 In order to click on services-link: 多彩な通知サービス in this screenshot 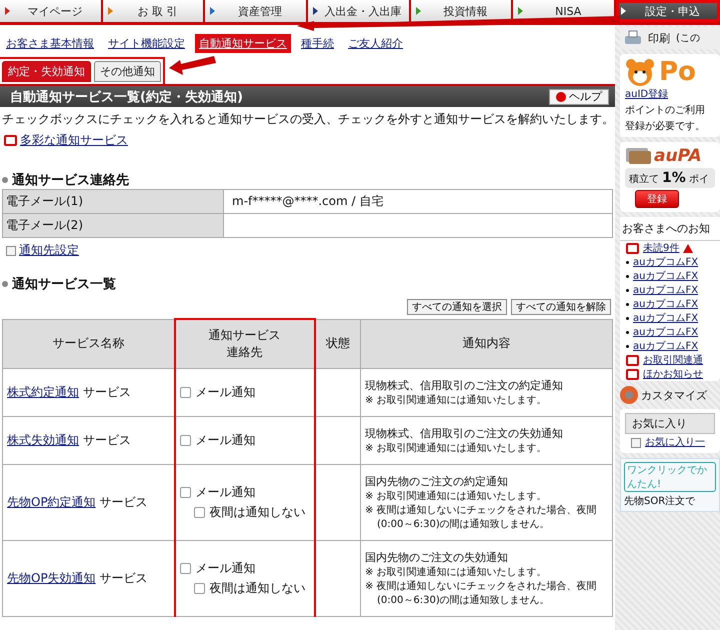, I will do `click(74, 140)`.